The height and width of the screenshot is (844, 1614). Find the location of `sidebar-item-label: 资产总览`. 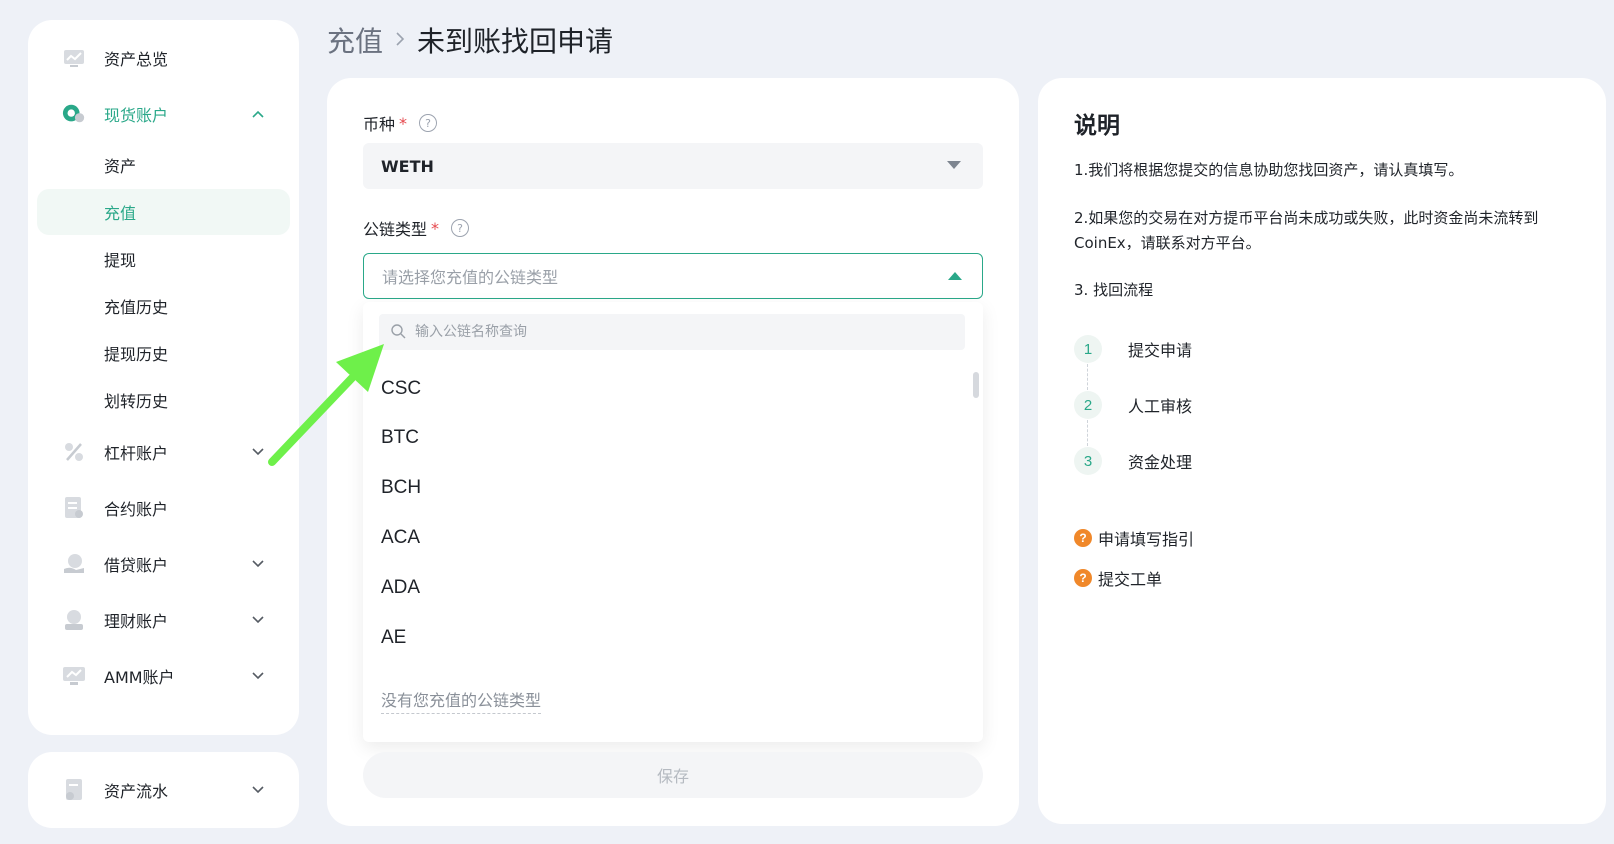

sidebar-item-label: 资产总览 is located at coordinates (136, 59).